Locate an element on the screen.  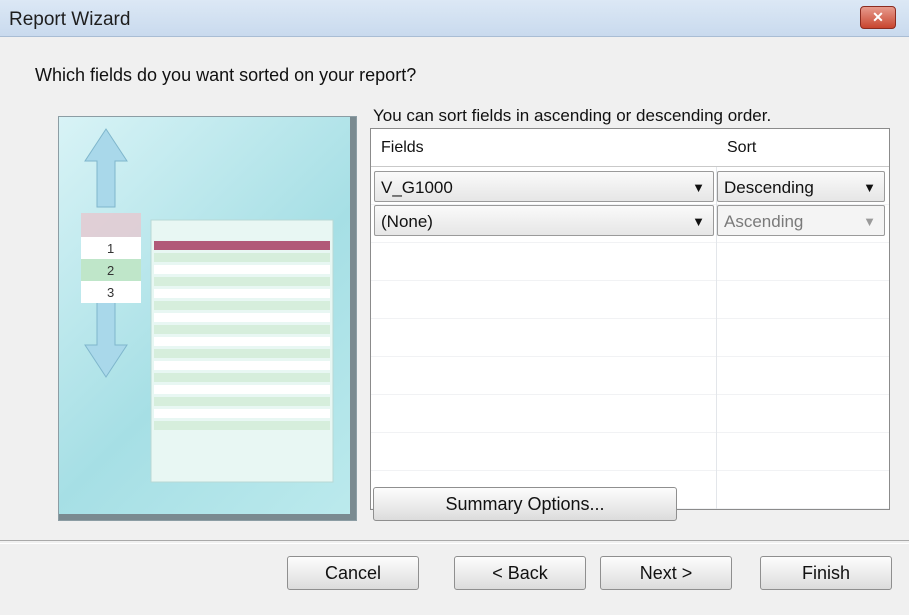
preview-step-highlight is located at coordinates (111, 225).